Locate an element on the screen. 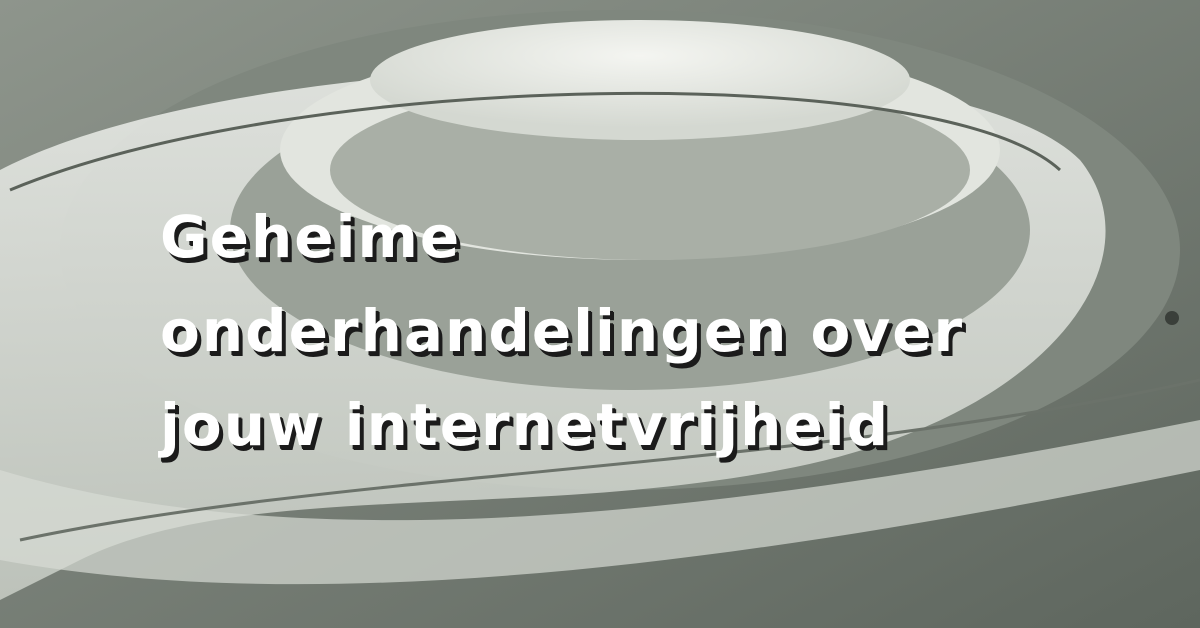 Image resolution: width=1200 pixels, height=628 pixels. headline-line-3: jouw internetvrijheid is located at coordinates (525, 425).